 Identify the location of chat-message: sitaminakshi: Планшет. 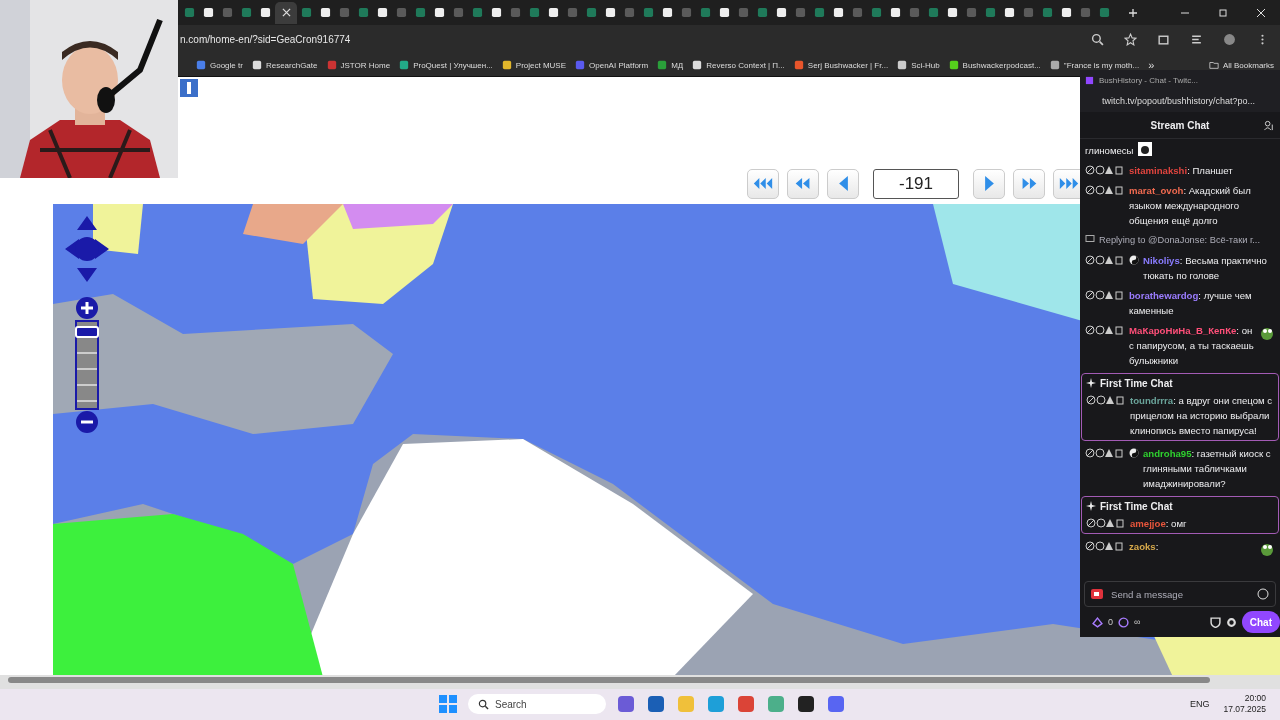
(1181, 171).